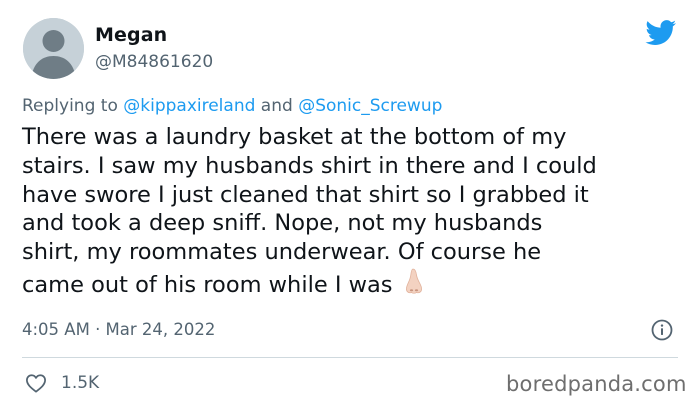 The width and height of the screenshot is (700, 410). I want to click on tweet-line: came out of his room while I was, so click(207, 284).